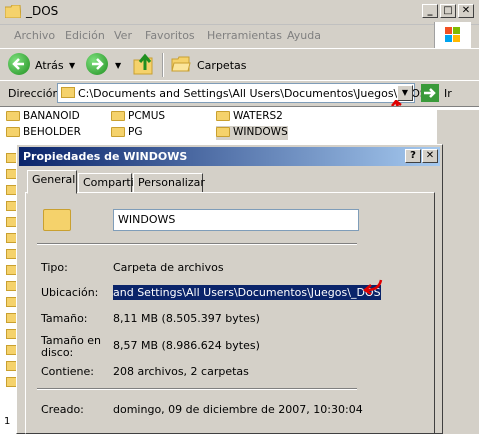 The width and height of the screenshot is (479, 435). What do you see at coordinates (34, 93) in the screenshot?
I see `address-label: Dirección` at bounding box center [34, 93].